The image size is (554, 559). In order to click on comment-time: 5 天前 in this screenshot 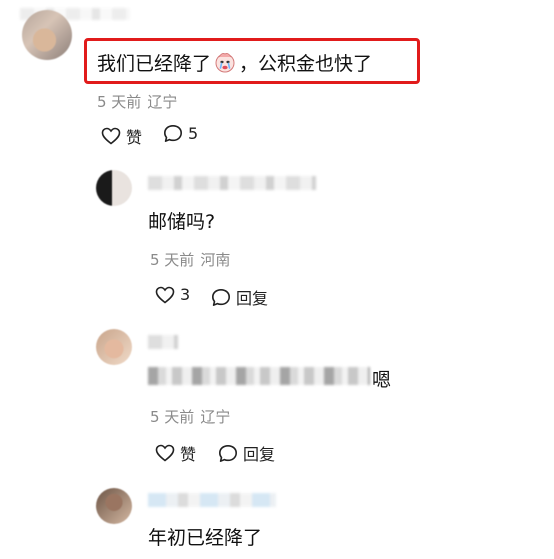, I will do `click(119, 102)`.